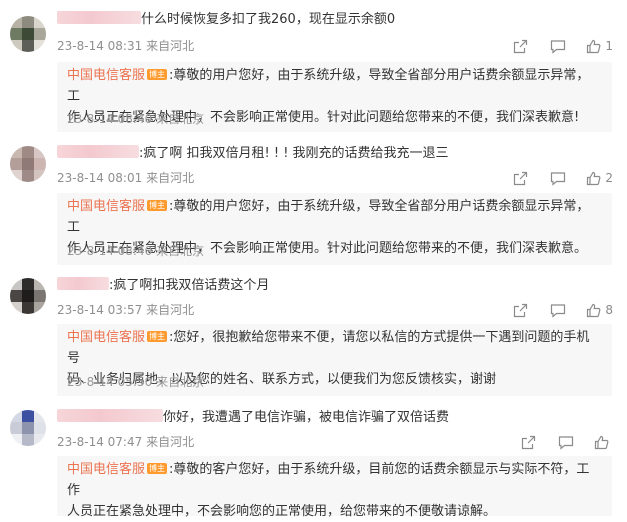 The width and height of the screenshot is (627, 522). I want to click on like-button: 8, so click(599, 310).